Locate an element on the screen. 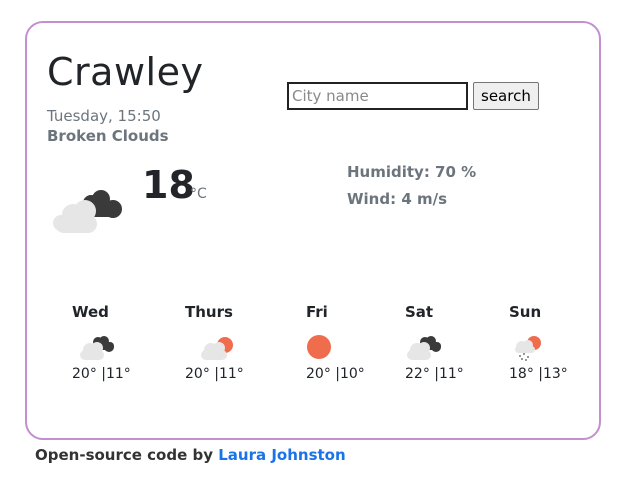  rain-sun-icon is located at coordinates (538, 346).